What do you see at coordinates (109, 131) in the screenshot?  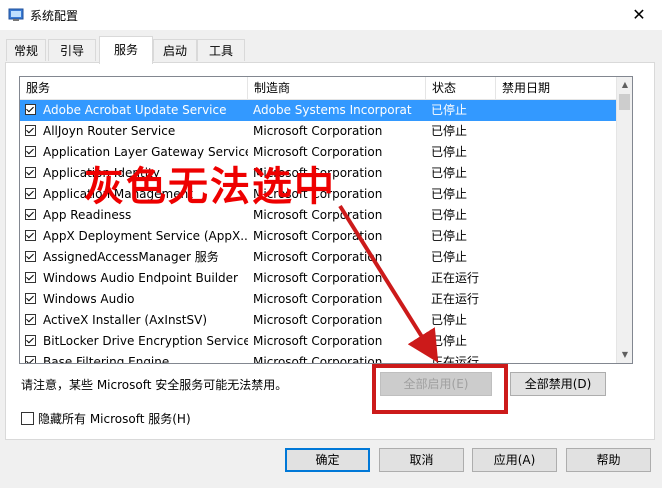 I see `service-name: AllJoyn Router Service` at bounding box center [109, 131].